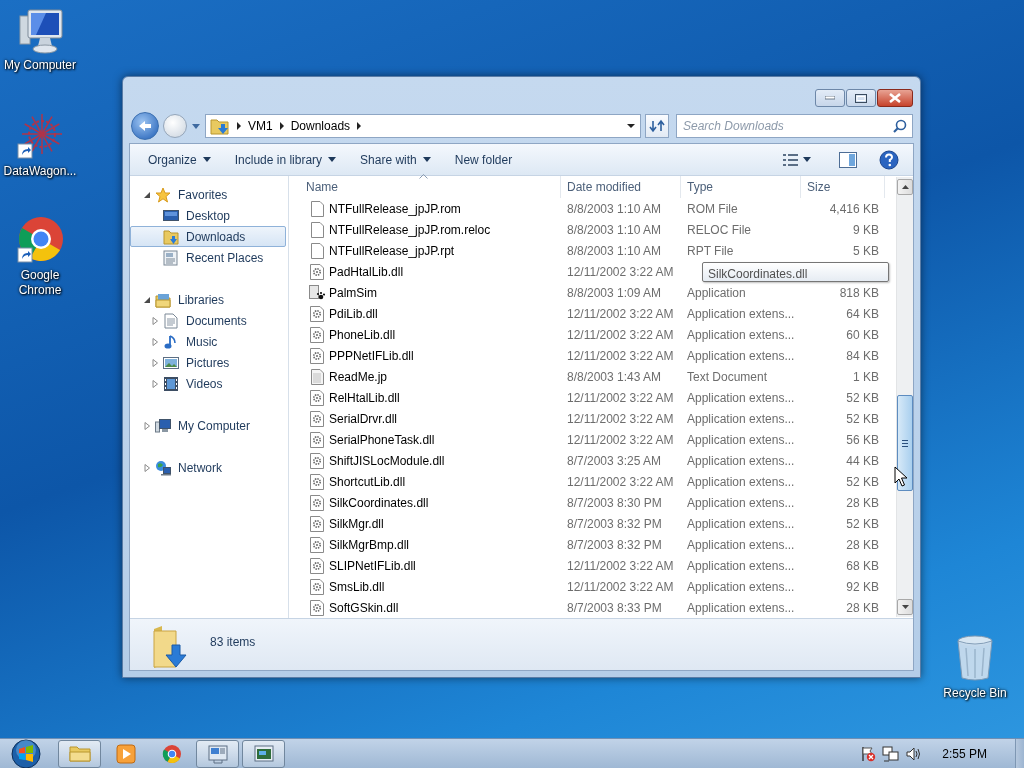  Describe the element at coordinates (208, 425) in the screenshot. I see `nav-item: My Computer` at that location.